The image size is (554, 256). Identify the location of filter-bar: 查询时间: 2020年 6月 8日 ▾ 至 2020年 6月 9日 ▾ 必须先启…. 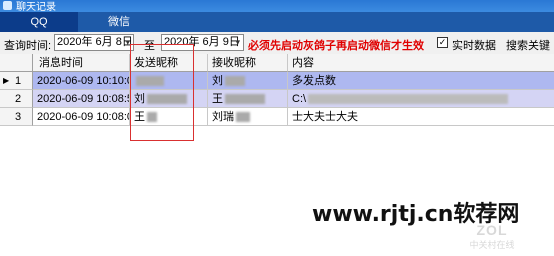
(277, 50).